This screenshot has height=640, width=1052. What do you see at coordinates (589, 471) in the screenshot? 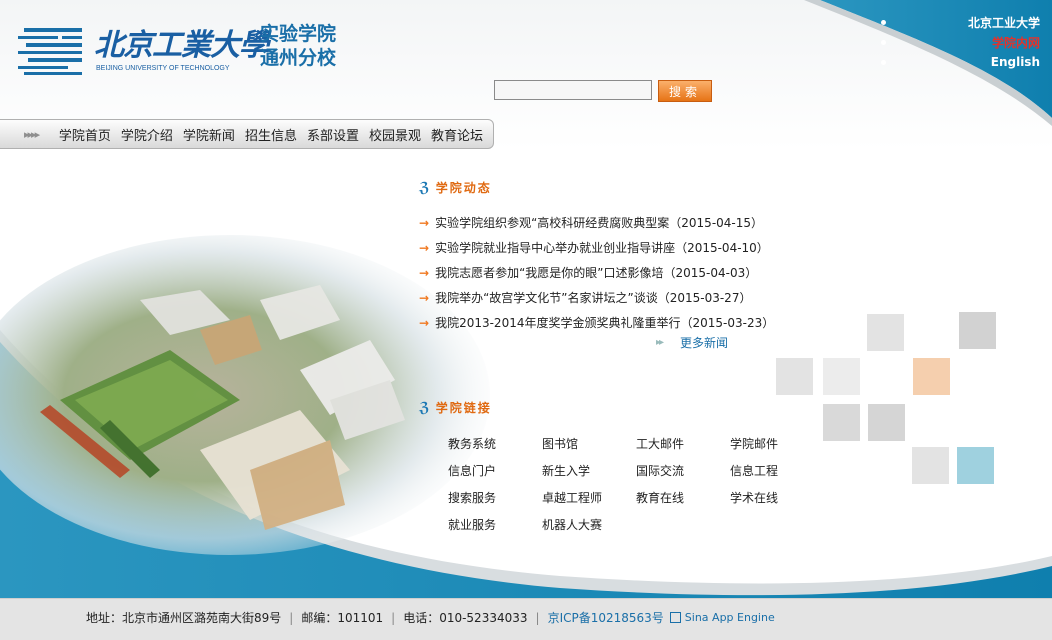
I see `link-item: 新生入学` at bounding box center [589, 471].